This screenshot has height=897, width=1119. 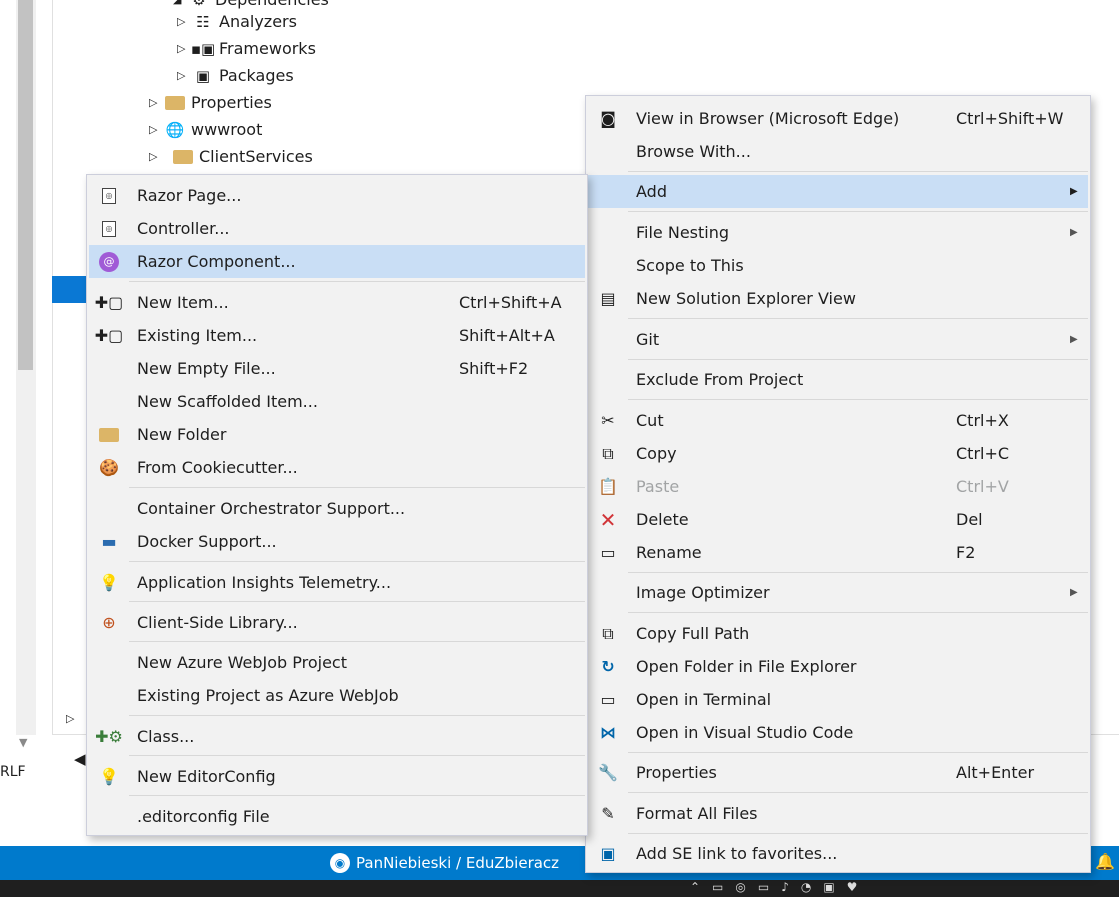 I want to click on menu-item-copy: ⧉ Copy Ctrl+C, so click(x=838, y=453).